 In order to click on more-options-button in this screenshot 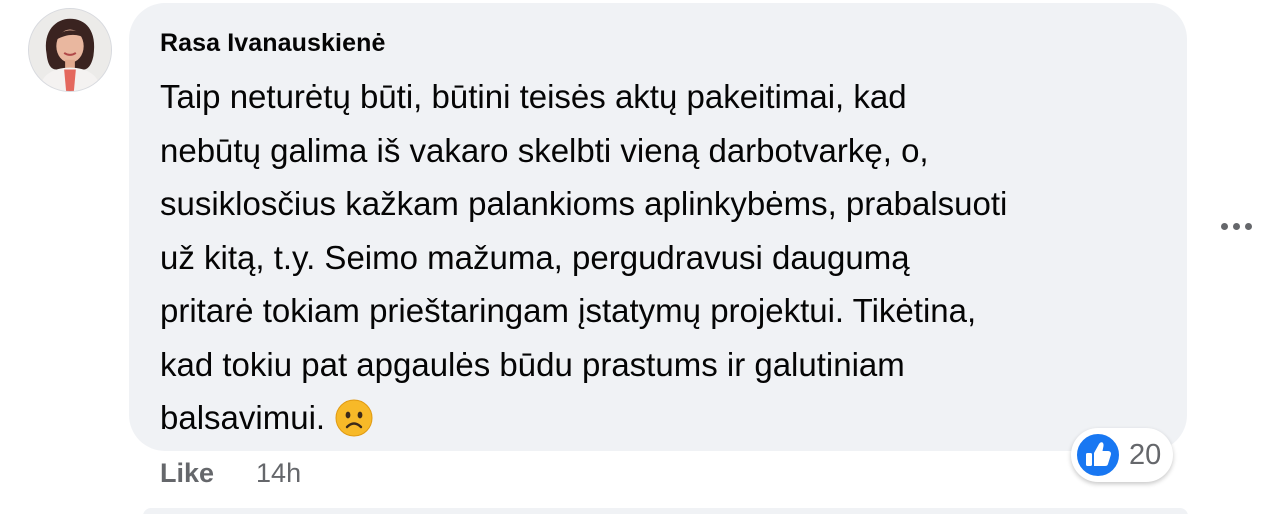, I will do `click(1236, 226)`.